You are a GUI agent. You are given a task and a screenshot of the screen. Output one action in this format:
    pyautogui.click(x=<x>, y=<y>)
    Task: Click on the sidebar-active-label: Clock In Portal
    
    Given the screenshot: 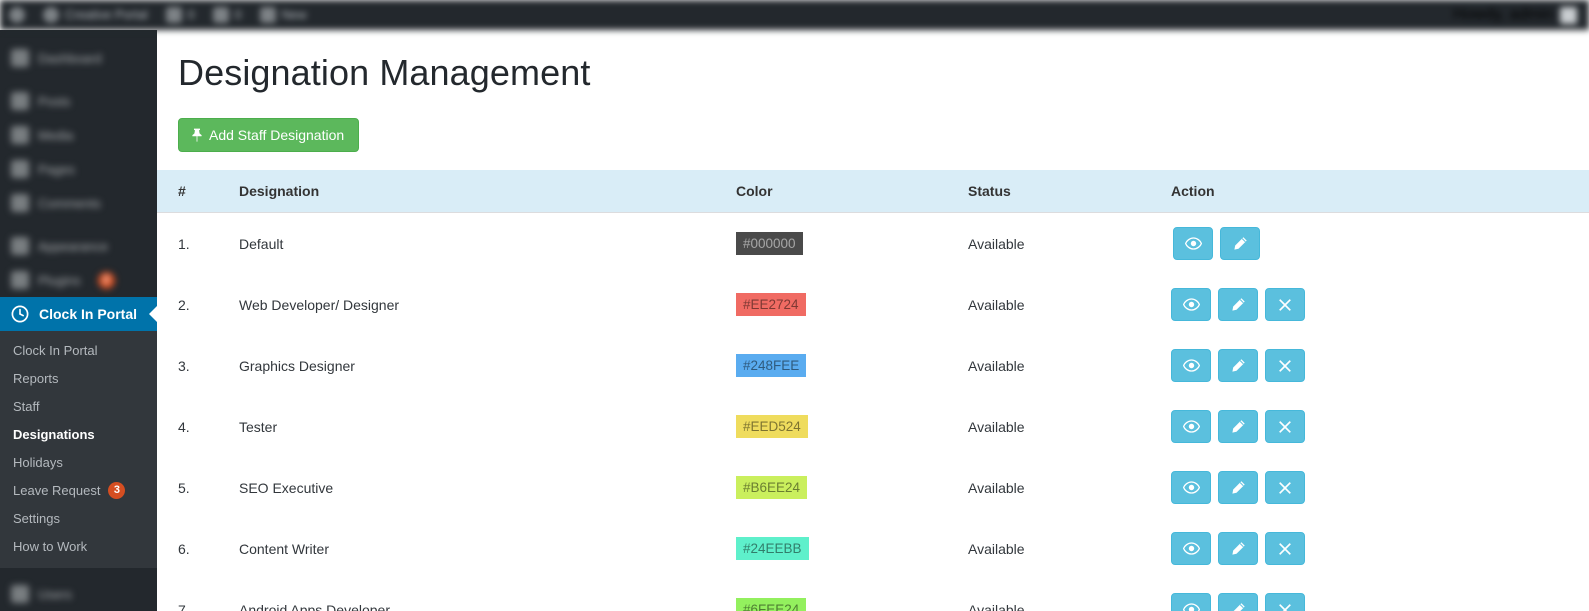 What is the action you would take?
    pyautogui.click(x=88, y=314)
    